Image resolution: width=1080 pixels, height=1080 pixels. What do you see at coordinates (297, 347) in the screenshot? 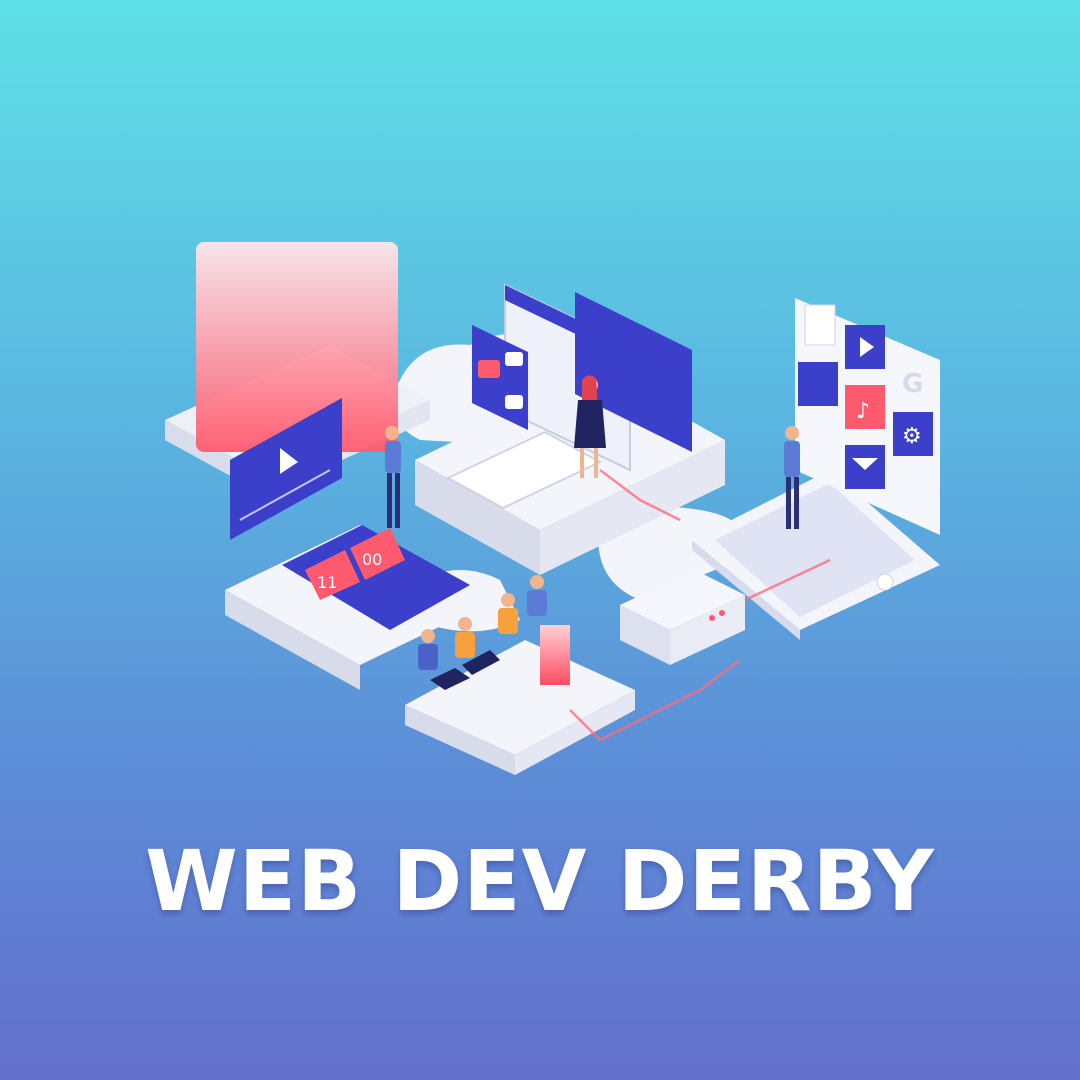
I see `glowing-panel` at bounding box center [297, 347].